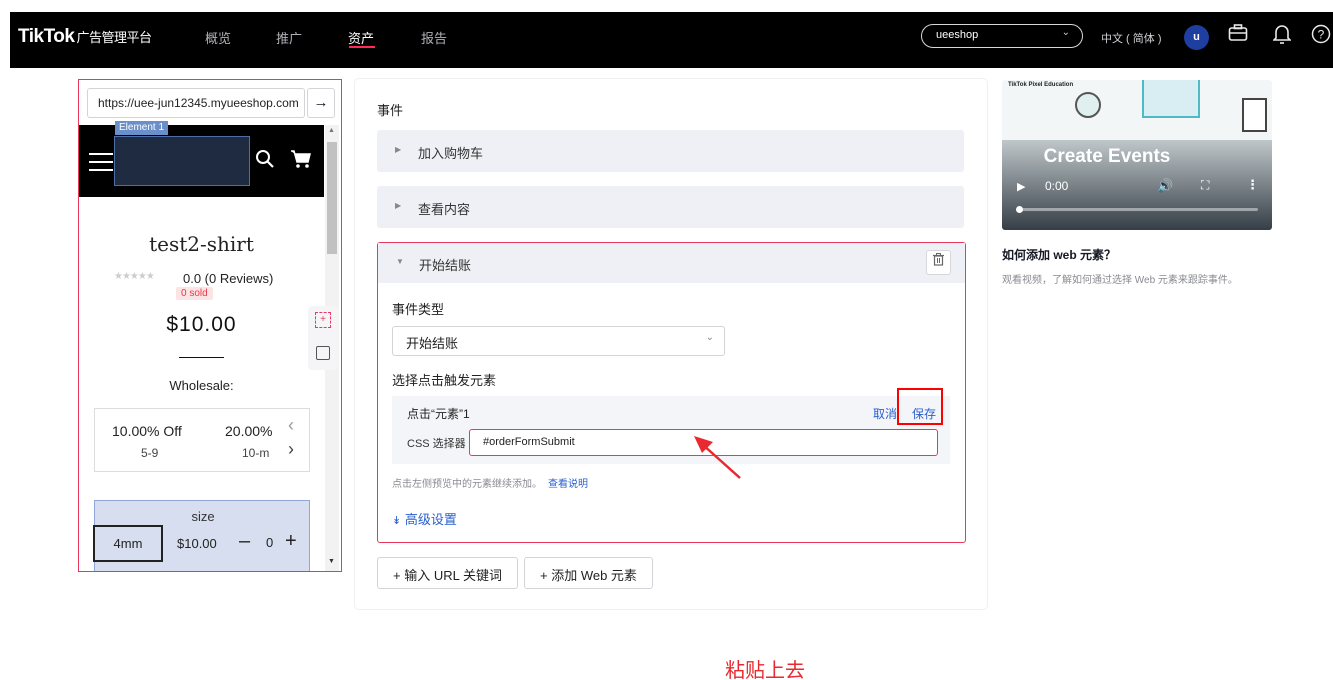 The width and height of the screenshot is (1333, 680). I want to click on delete-icon, so click(938, 262).